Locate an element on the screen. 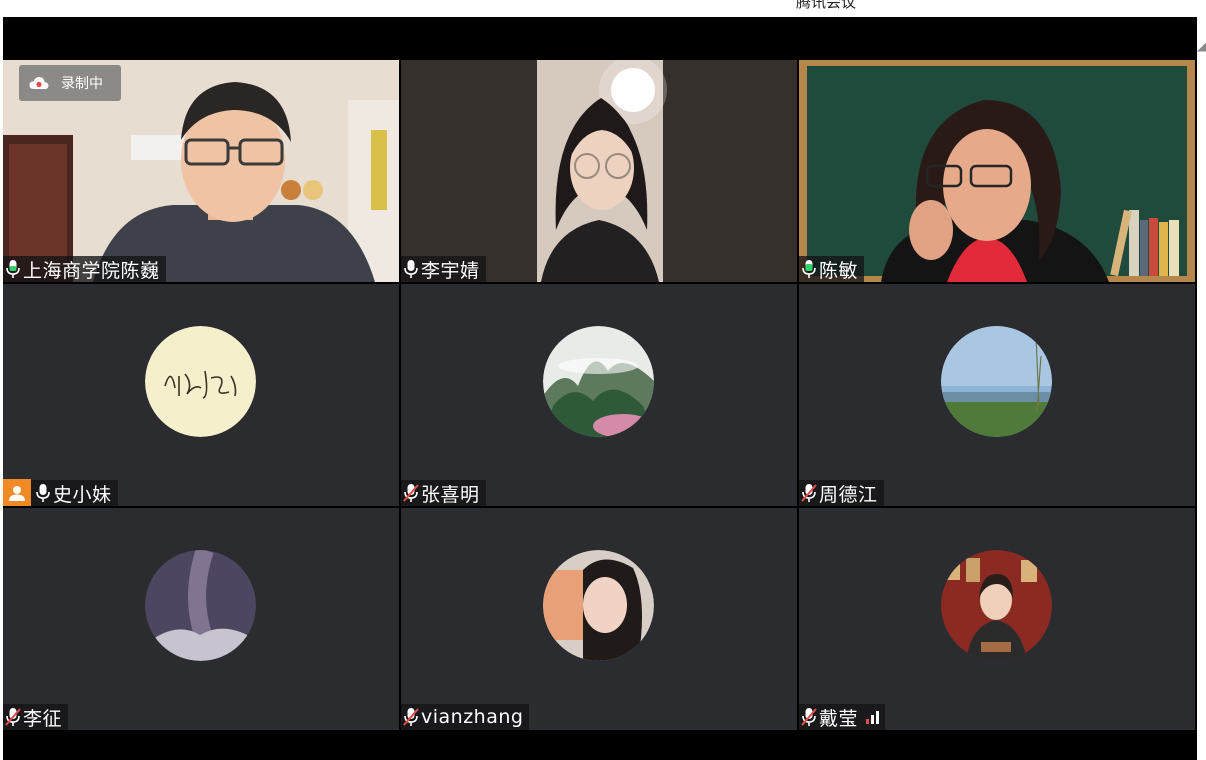 The width and height of the screenshot is (1206, 760). cloud-icon is located at coordinates (39, 83).